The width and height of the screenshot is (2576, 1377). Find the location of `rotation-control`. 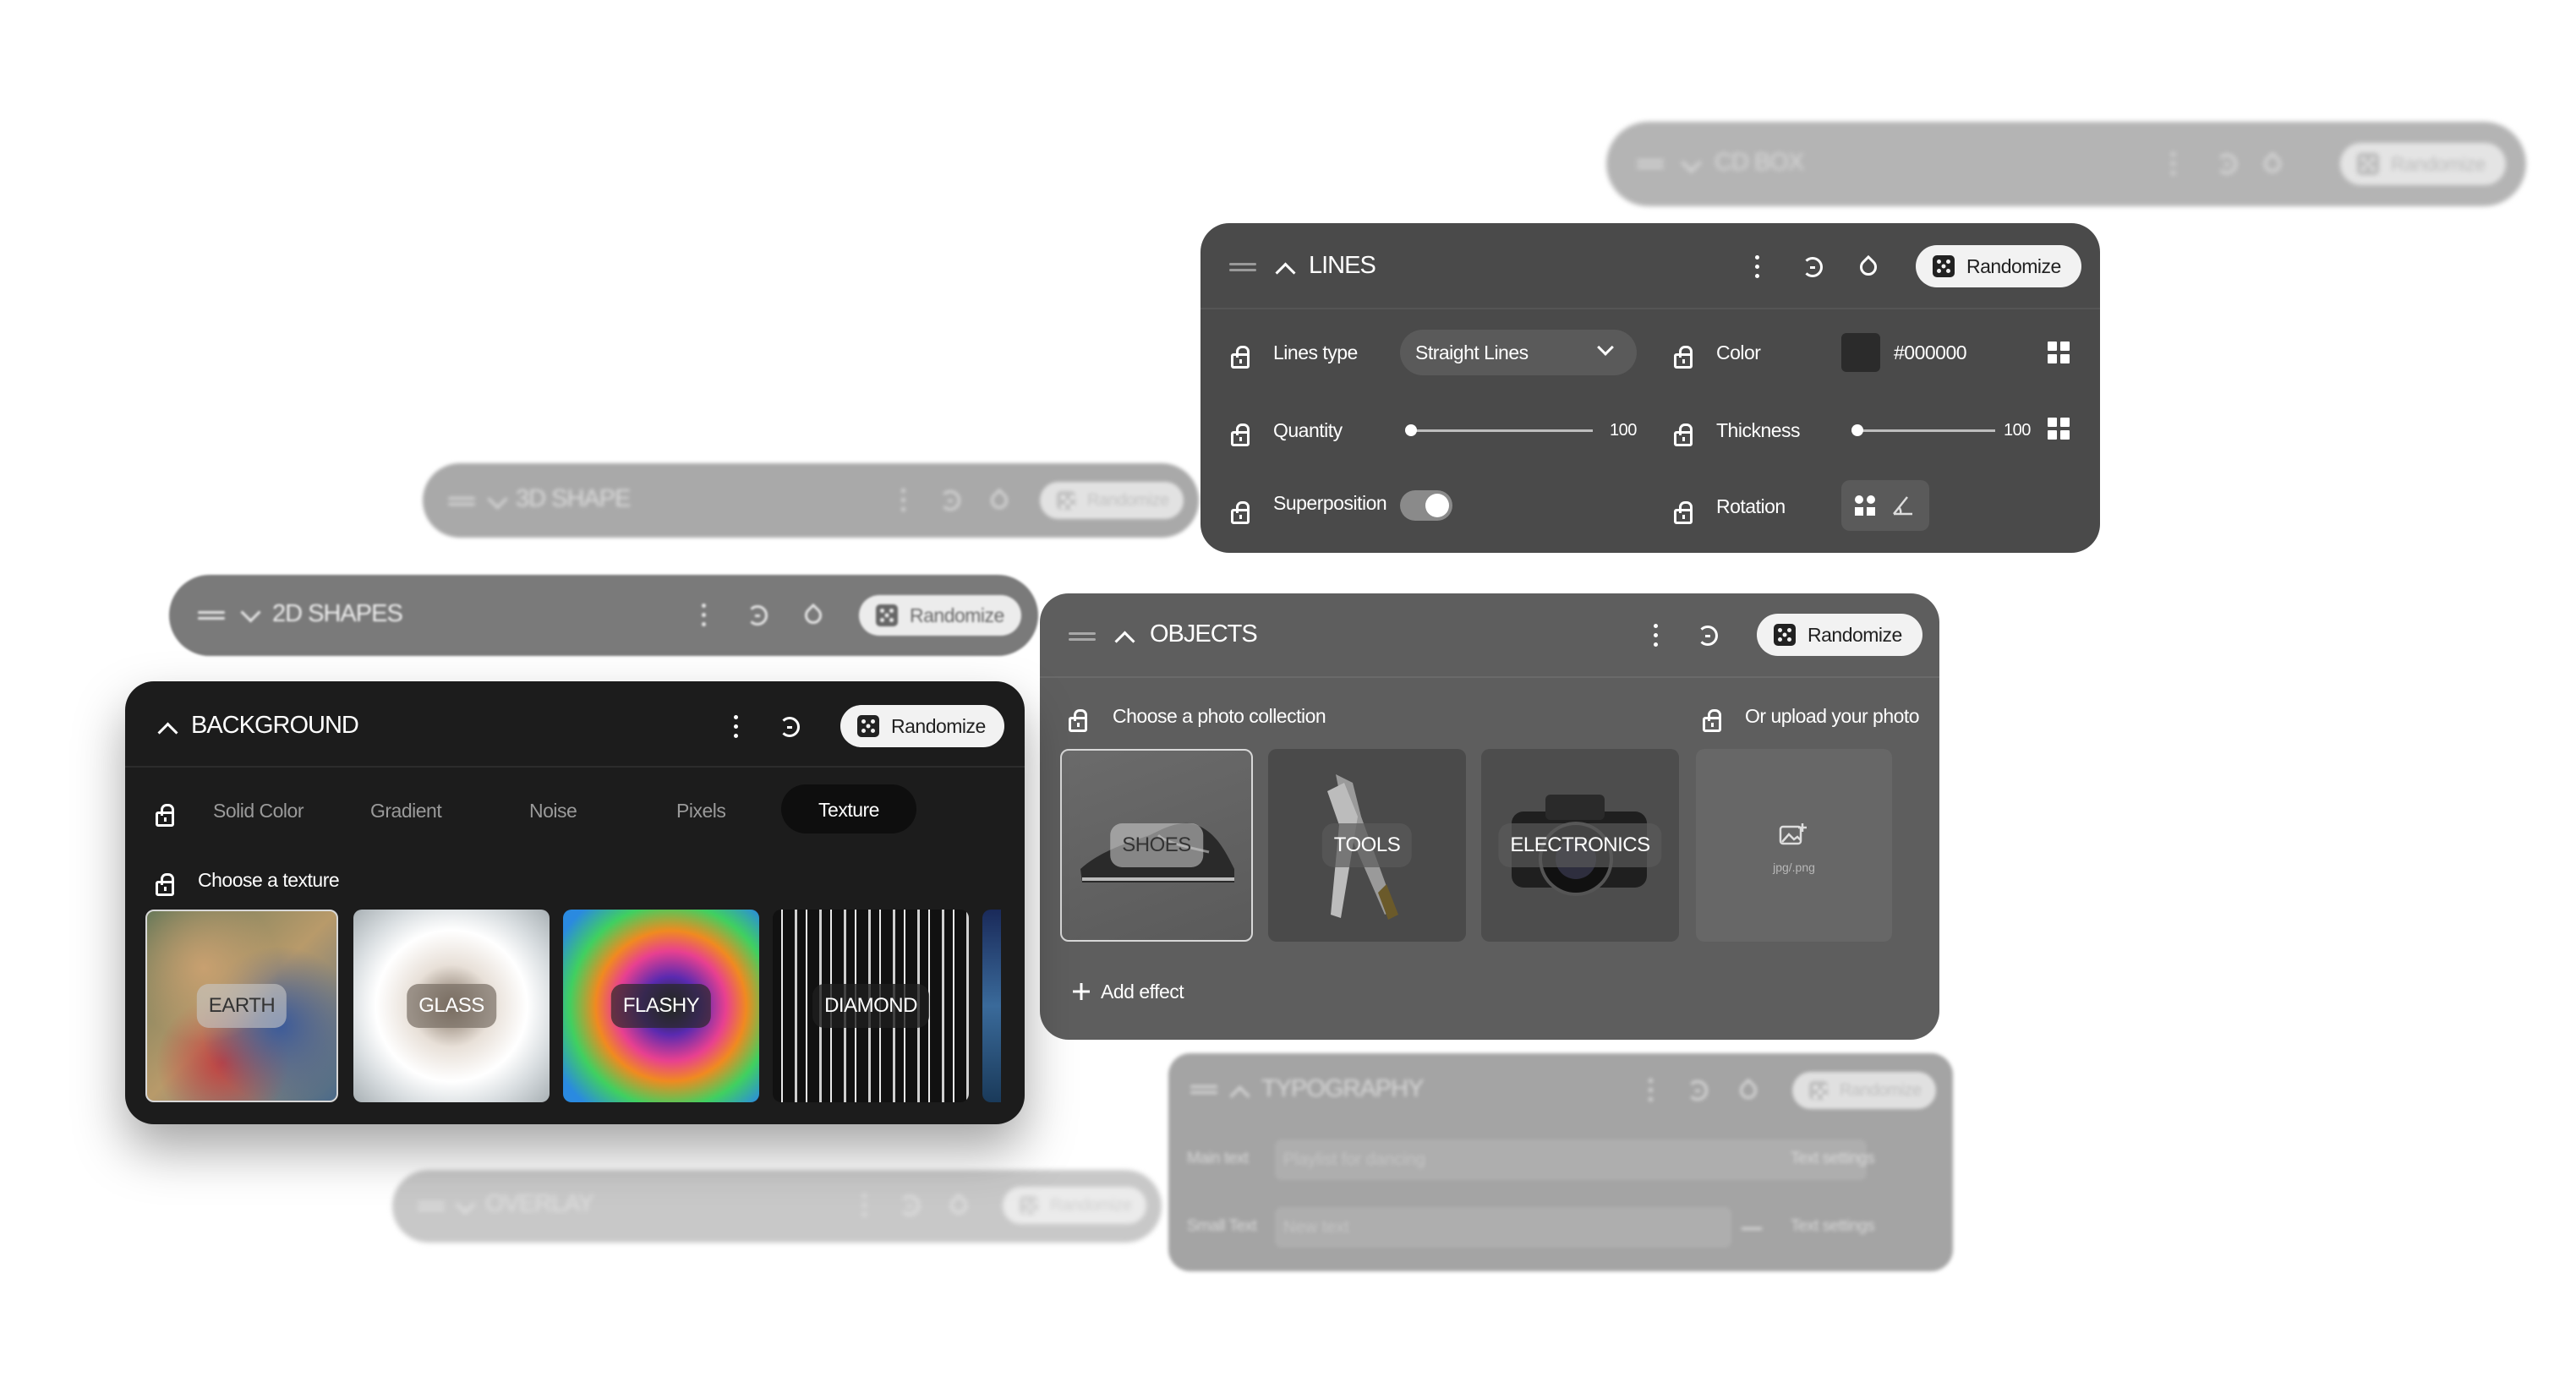

rotation-control is located at coordinates (1885, 505).